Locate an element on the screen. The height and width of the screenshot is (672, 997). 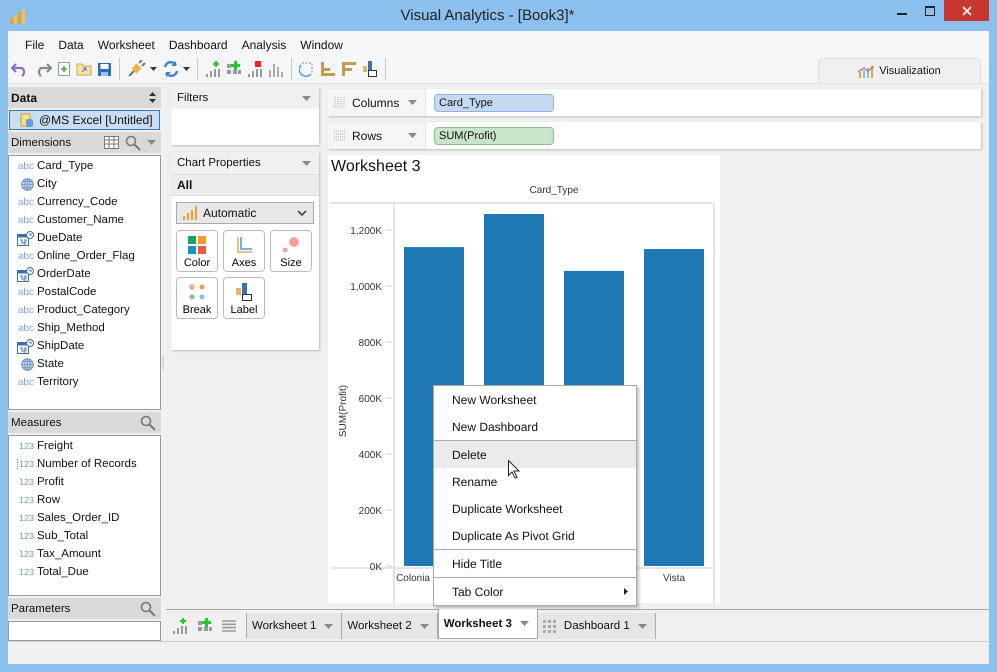
y-tick-label: 0K is located at coordinates (376, 567).